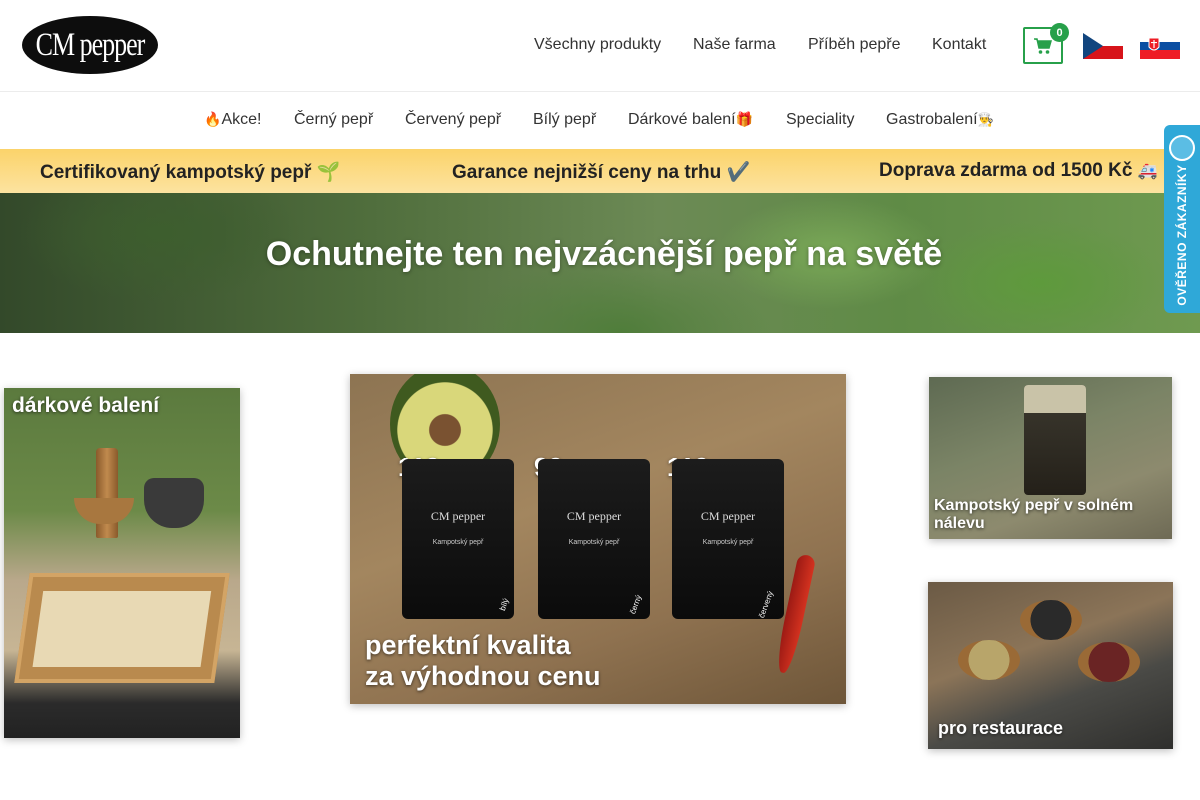  What do you see at coordinates (122, 563) in the screenshot?
I see `banner-gift-packs: dárkové balení` at bounding box center [122, 563].